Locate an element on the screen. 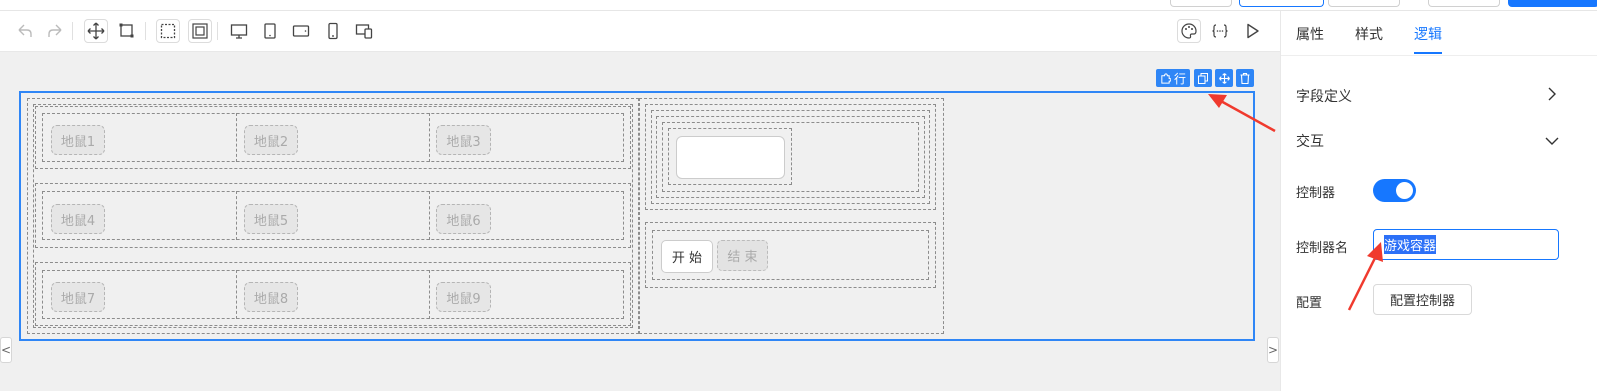 The width and height of the screenshot is (1597, 391). tab-attributes: 属性 is located at coordinates (1310, 34).